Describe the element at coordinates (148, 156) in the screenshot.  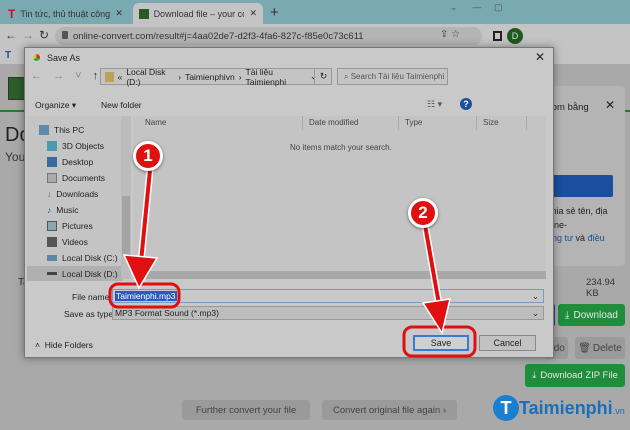
I see `step-1-badge: 1` at that location.